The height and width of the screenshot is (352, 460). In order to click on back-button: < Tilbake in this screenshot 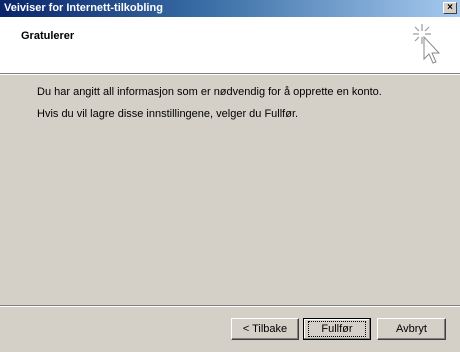, I will do `click(265, 329)`.